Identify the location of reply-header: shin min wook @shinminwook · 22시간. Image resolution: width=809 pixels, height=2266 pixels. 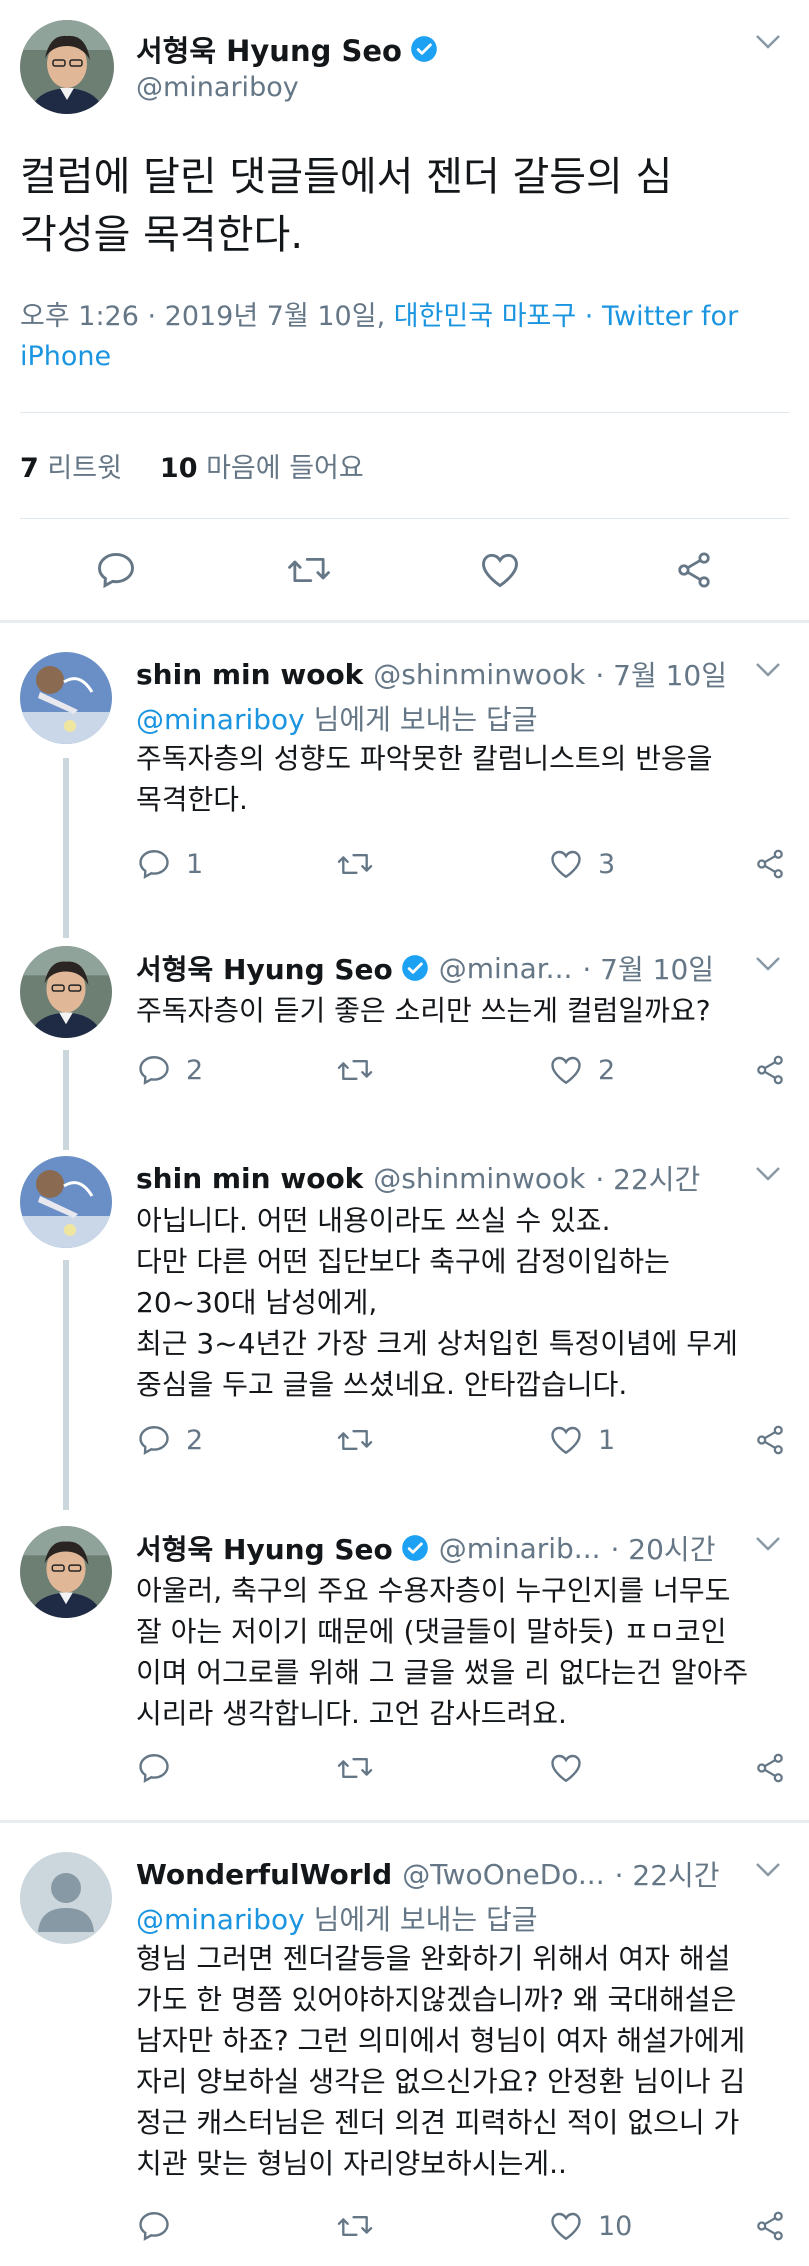
(418, 1178).